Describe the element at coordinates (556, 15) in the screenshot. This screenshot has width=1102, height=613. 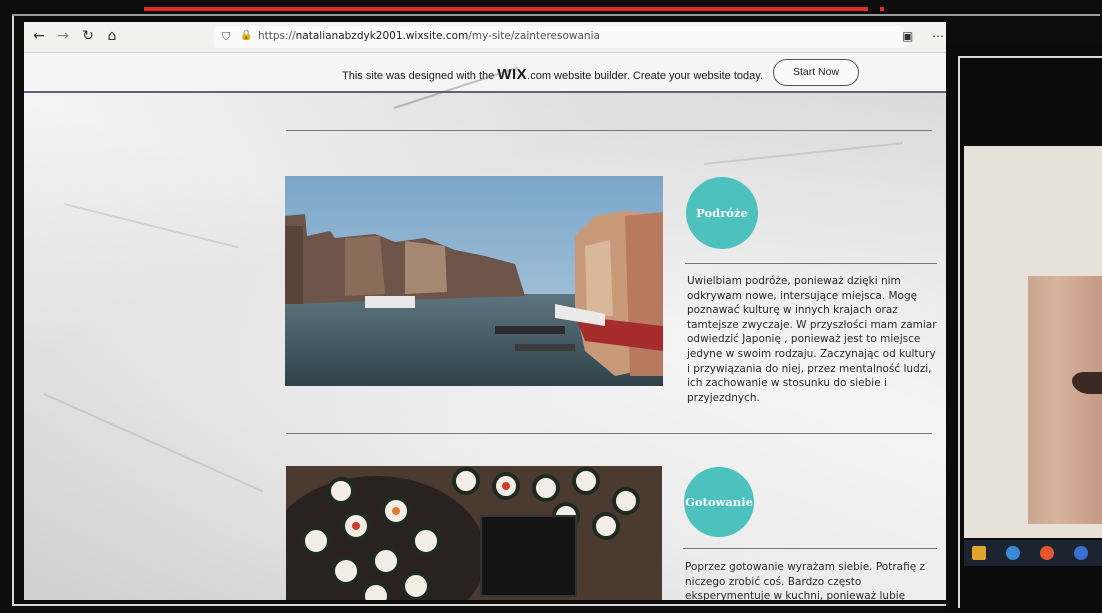
I see `monitor-frame-top` at that location.